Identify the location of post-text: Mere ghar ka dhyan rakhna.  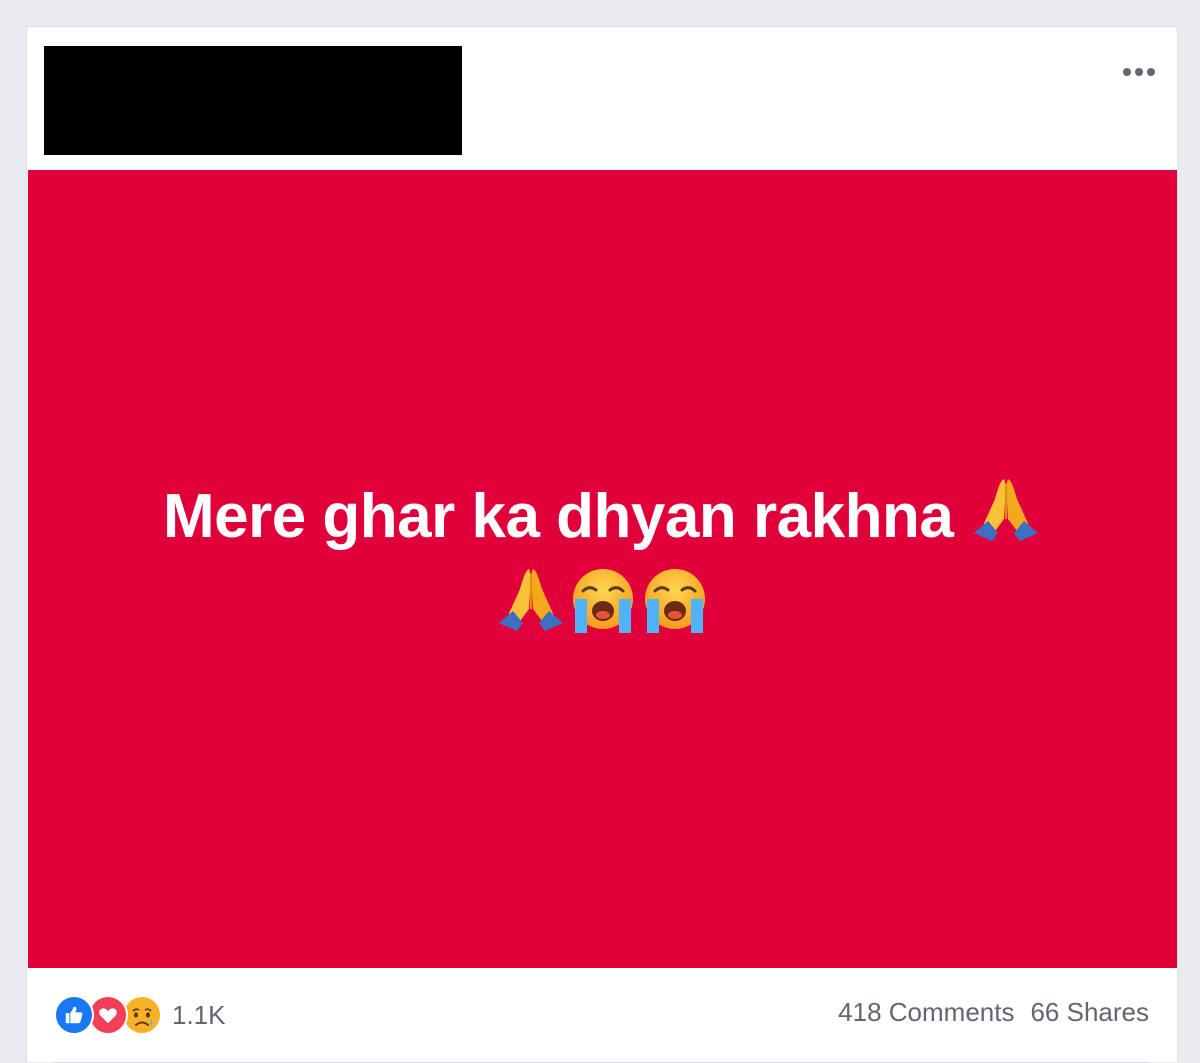
(603, 556).